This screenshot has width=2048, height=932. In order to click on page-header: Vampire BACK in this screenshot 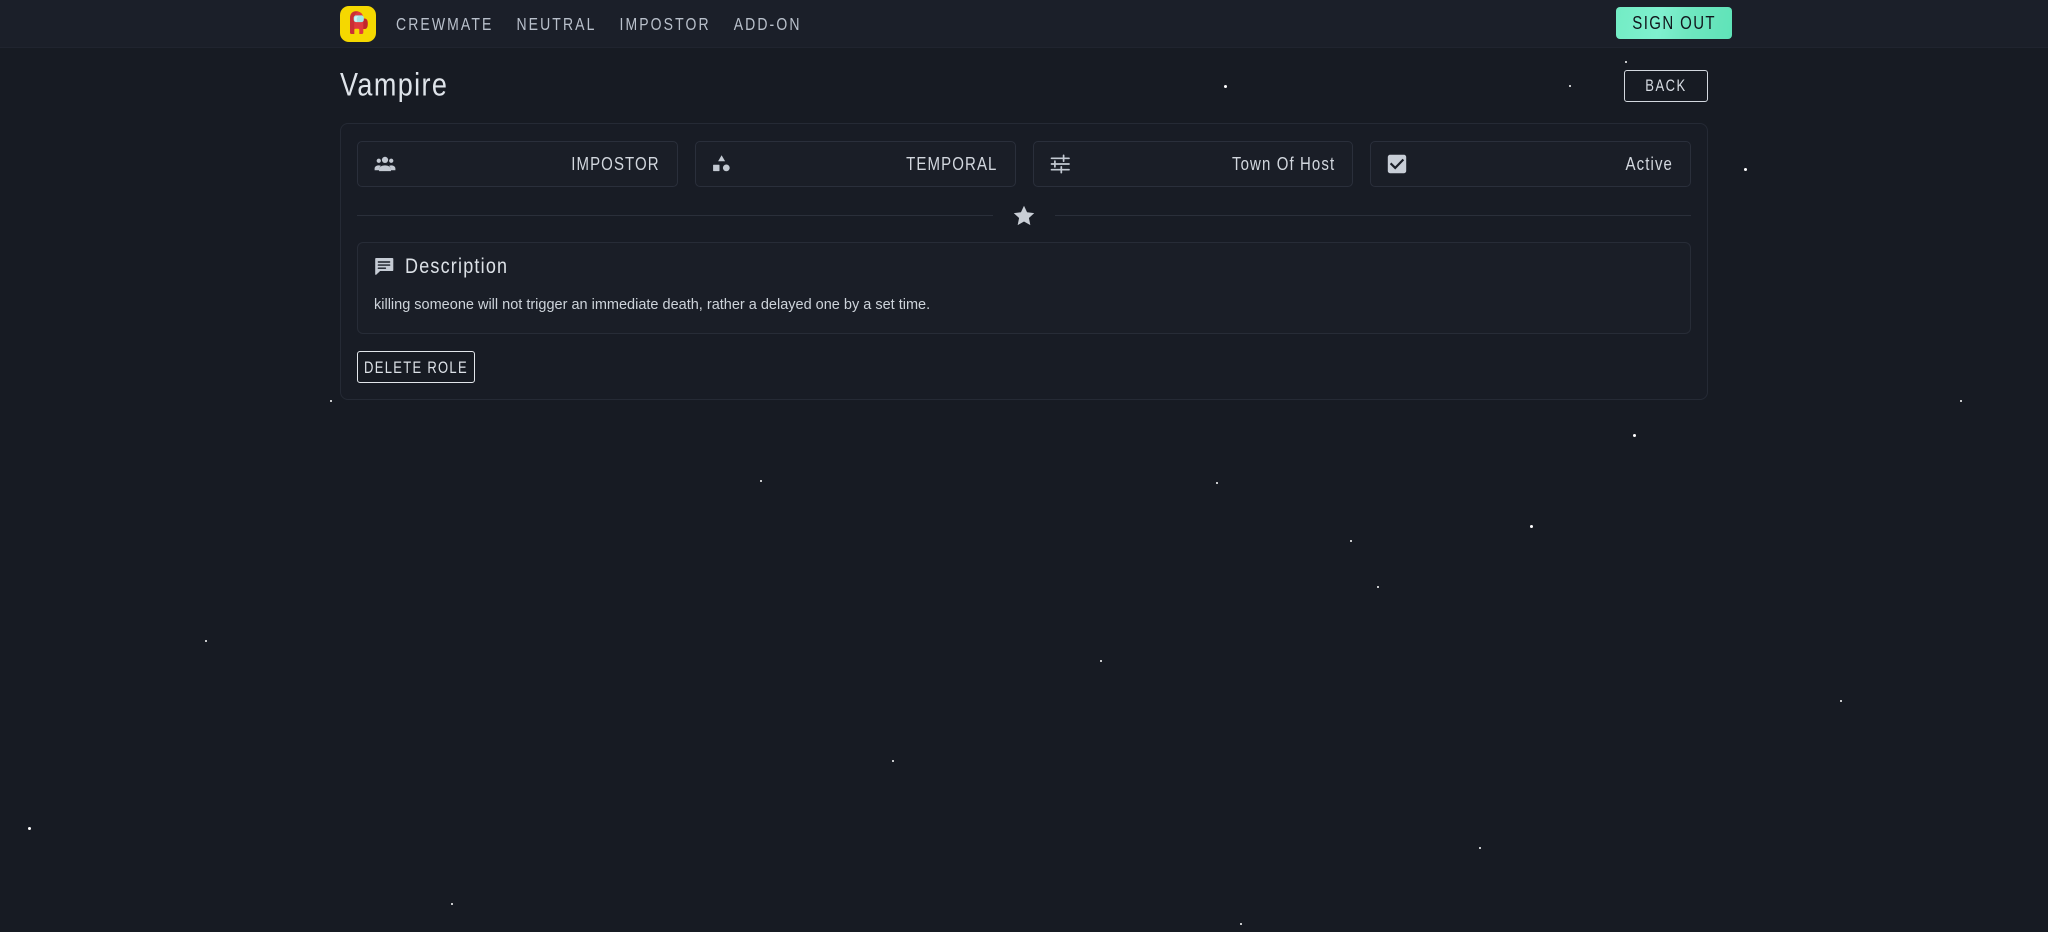, I will do `click(1024, 85)`.